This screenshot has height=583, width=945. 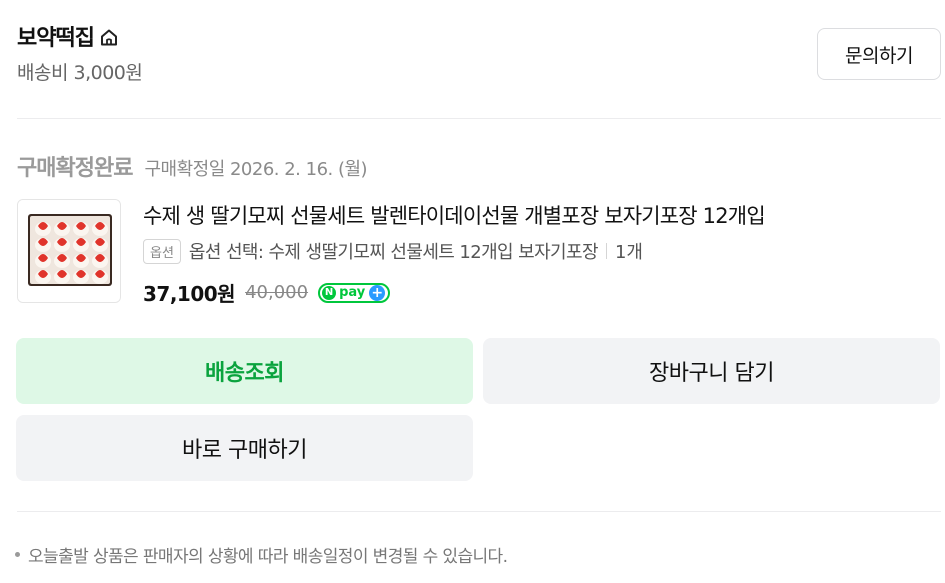 I want to click on store-name-link: 보약떡집, so click(x=68, y=36).